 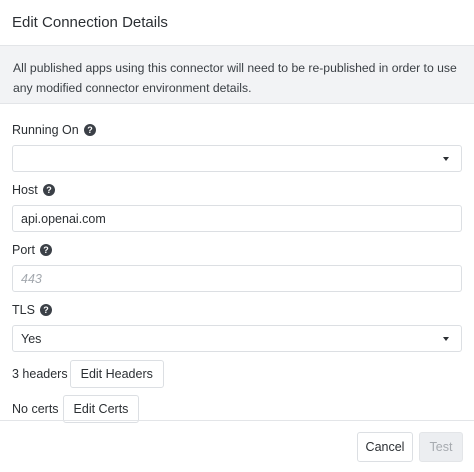 I want to click on edit-headers-button: Edit Headers, so click(x=116, y=374).